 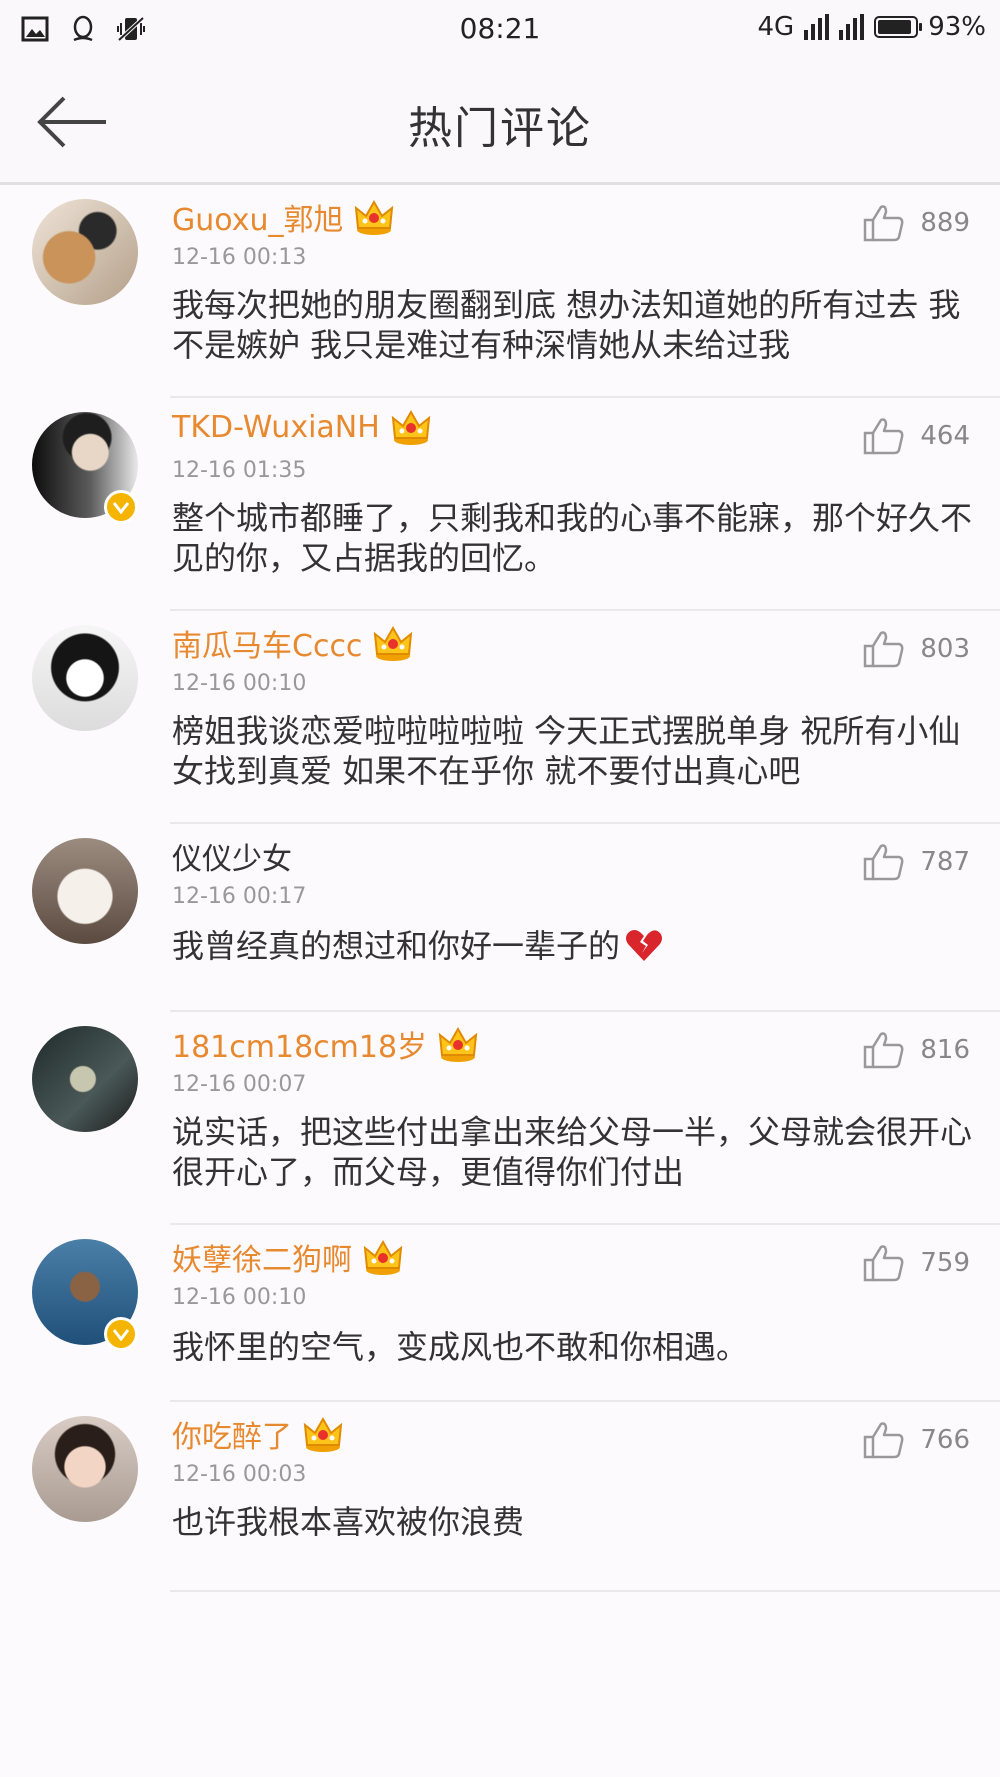 I want to click on comment-time: 12-16 01:35, so click(x=239, y=470).